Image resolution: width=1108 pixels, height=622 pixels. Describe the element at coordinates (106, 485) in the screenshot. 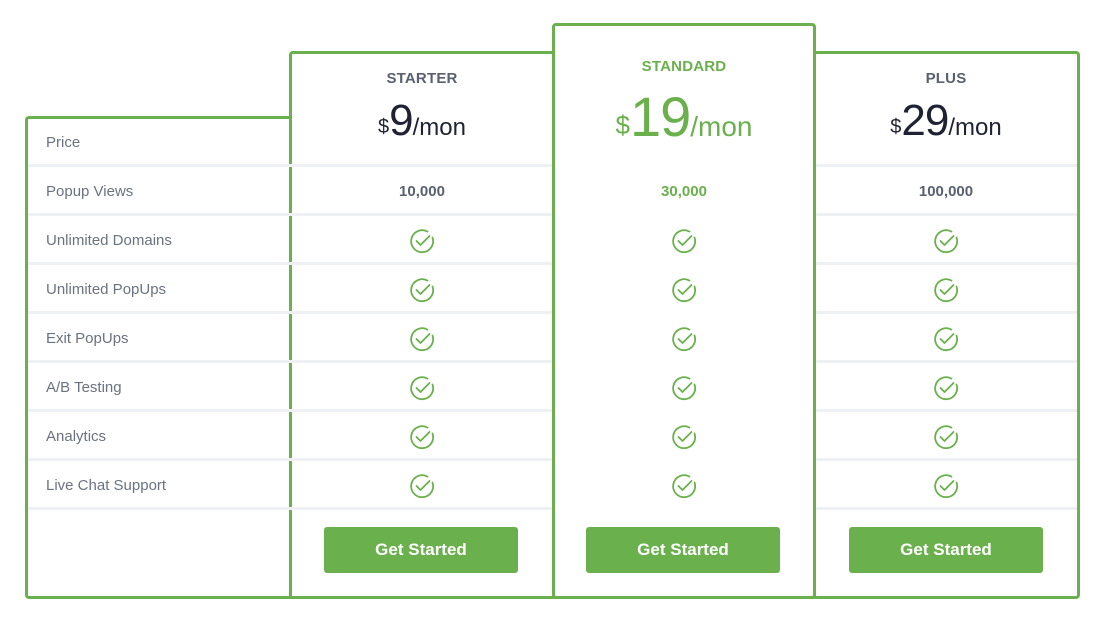

I see `feature-label-live-chat-support: Live Chat Support` at that location.